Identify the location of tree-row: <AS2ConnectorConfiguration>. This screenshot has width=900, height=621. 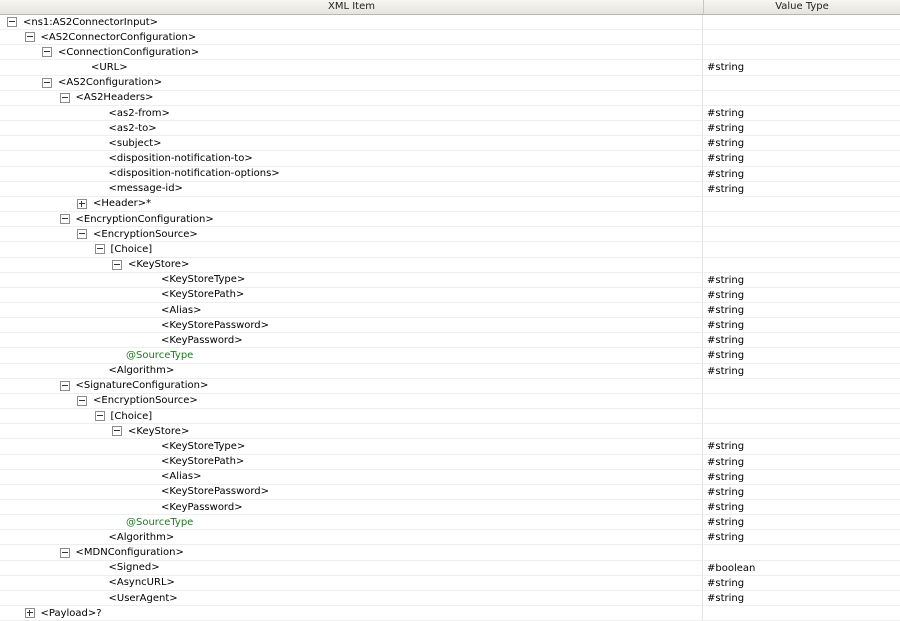
(450, 38).